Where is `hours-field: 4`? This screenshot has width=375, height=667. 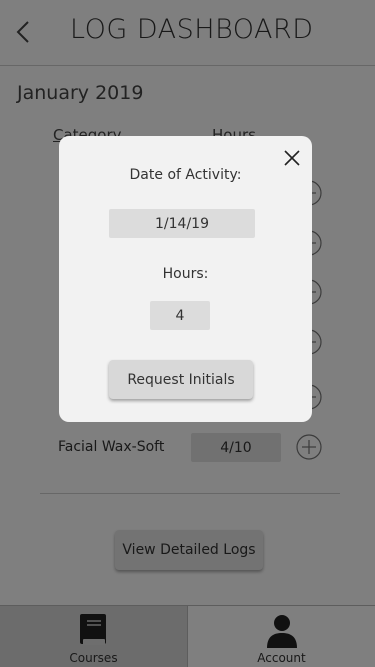
hours-field: 4 is located at coordinates (180, 315).